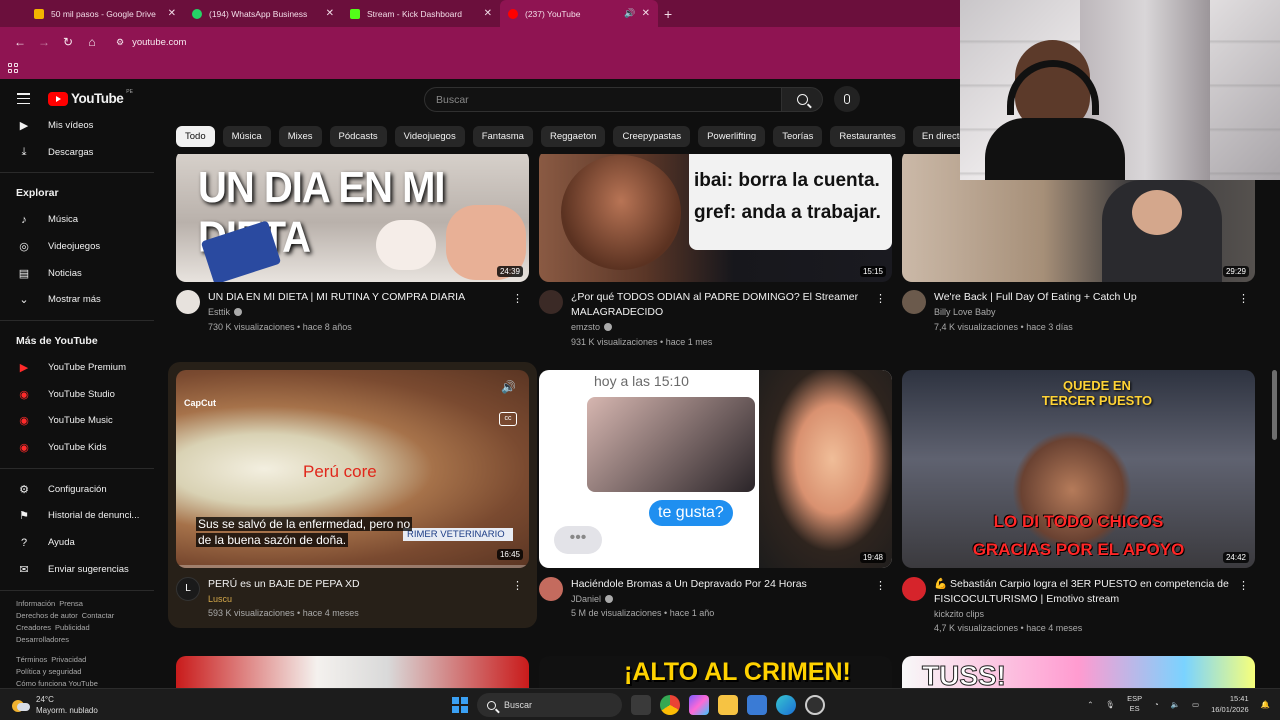 The height and width of the screenshot is (720, 1280). I want to click on chip: Videojuegos, so click(429, 136).